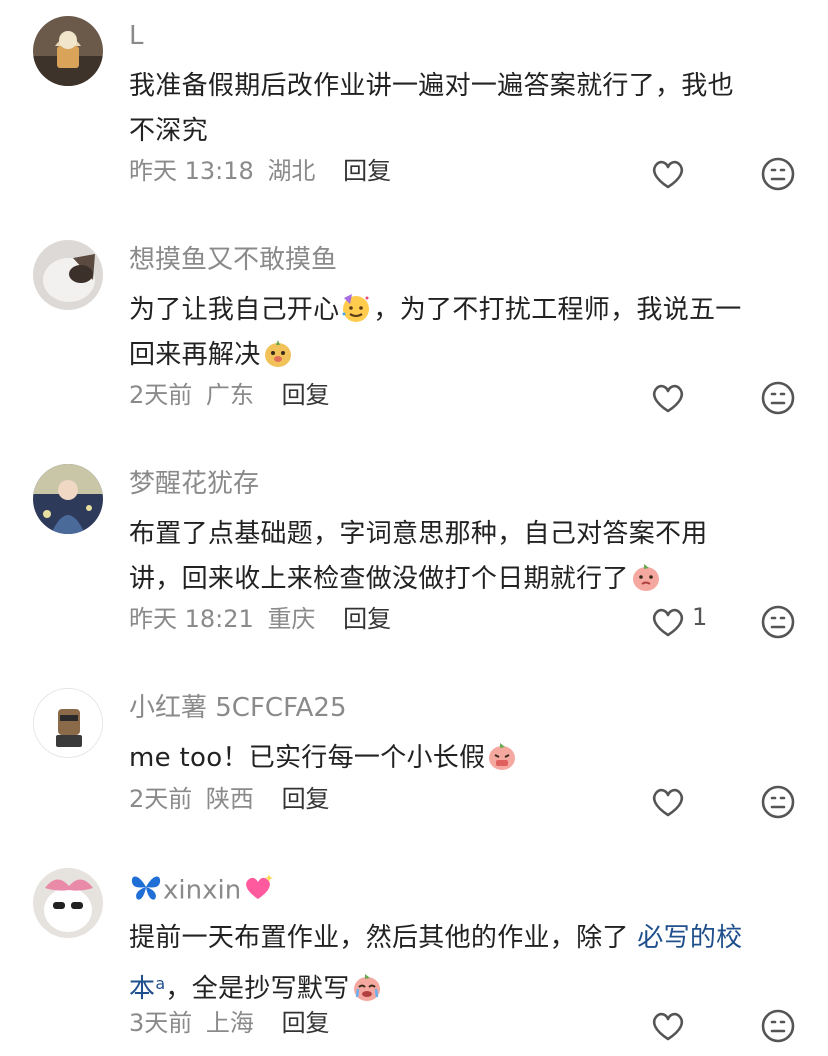 The image size is (828, 1056). I want to click on username: 梦醒花犹存, so click(194, 484).